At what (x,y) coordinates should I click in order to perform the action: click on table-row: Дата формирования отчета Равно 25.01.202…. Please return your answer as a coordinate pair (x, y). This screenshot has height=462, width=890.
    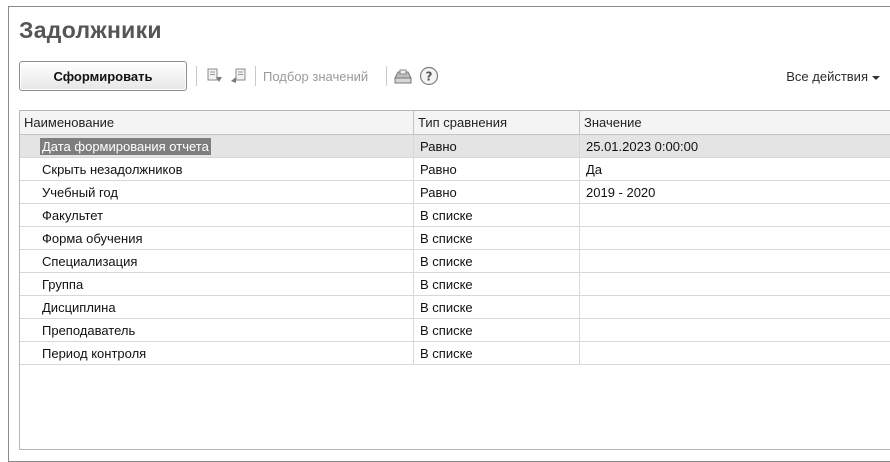
    Looking at the image, I should click on (455, 146).